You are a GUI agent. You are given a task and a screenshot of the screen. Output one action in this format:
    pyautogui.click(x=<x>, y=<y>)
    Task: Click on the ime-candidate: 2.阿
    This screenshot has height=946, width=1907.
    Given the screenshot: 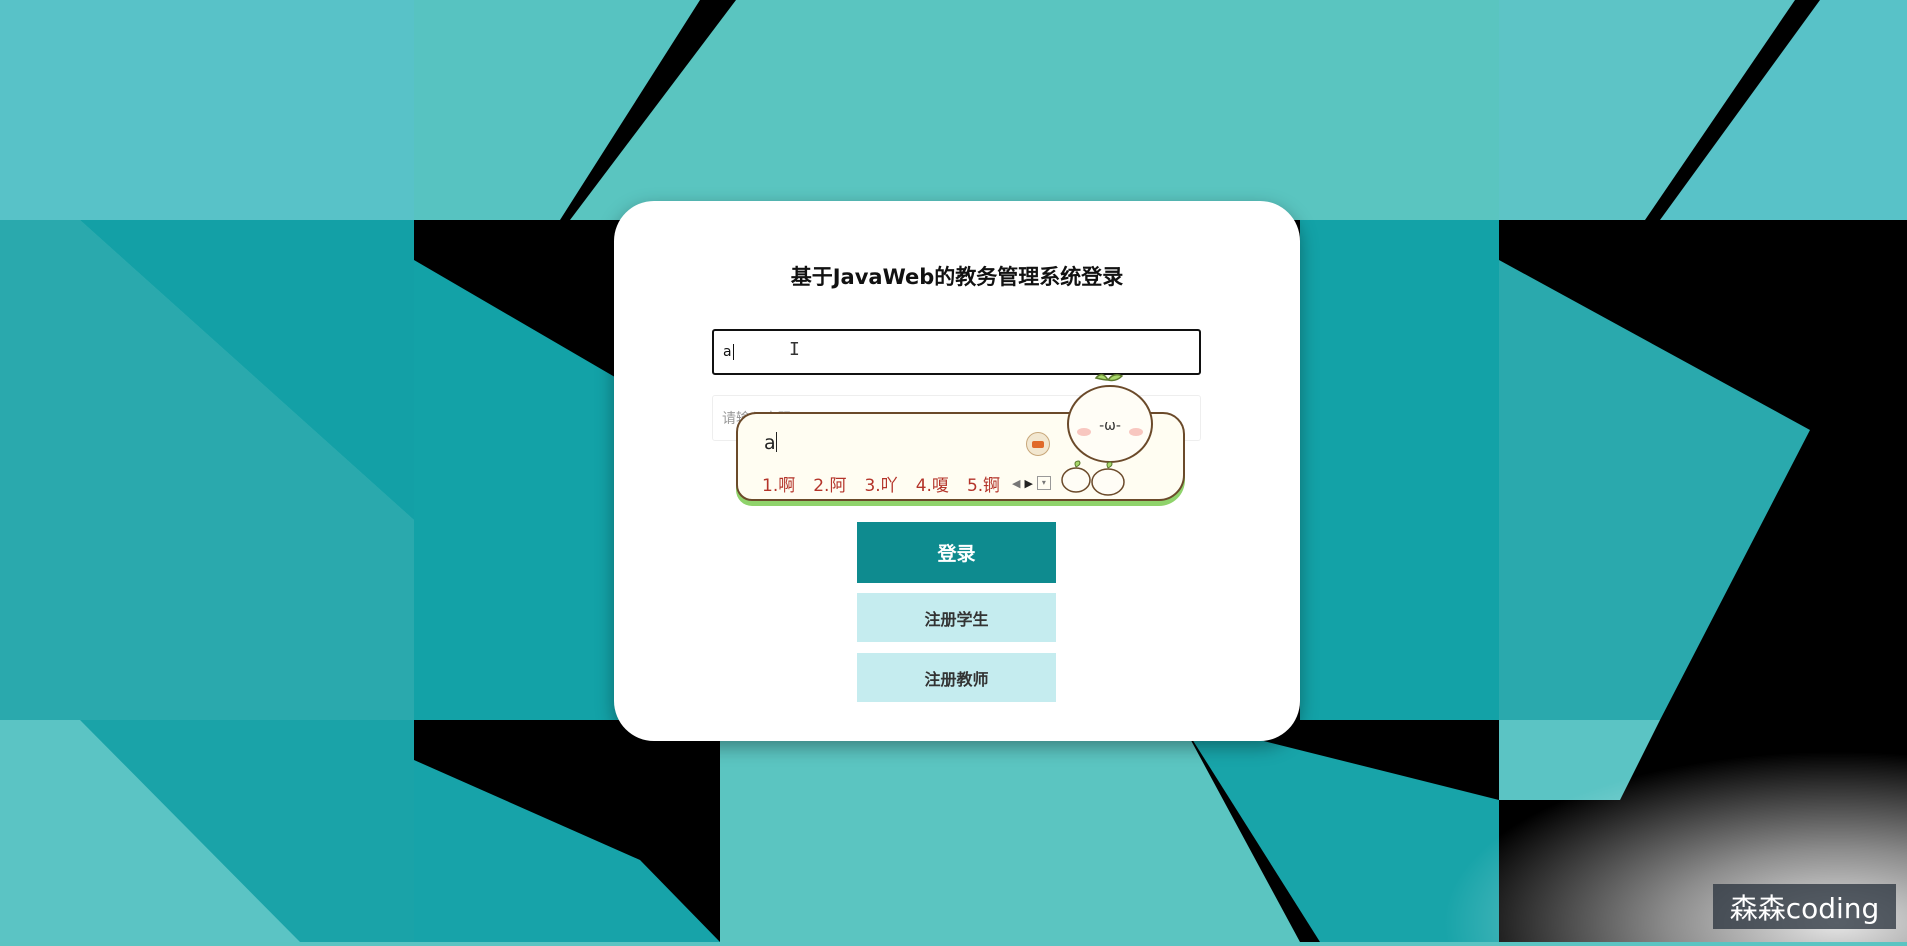 What is the action you would take?
    pyautogui.click(x=829, y=483)
    